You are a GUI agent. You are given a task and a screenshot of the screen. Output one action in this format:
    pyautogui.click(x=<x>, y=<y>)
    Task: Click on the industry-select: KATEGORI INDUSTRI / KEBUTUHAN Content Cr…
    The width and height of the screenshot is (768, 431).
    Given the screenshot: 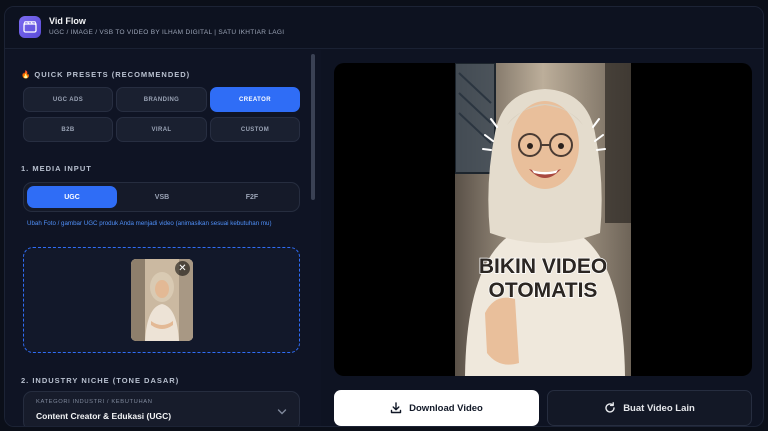 What is the action you would take?
    pyautogui.click(x=161, y=408)
    